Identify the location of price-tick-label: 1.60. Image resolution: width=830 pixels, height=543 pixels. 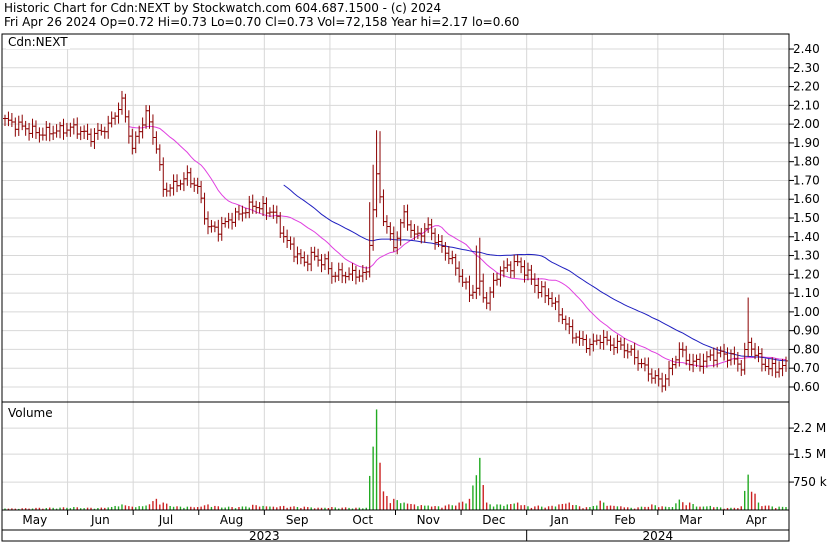
(806, 199).